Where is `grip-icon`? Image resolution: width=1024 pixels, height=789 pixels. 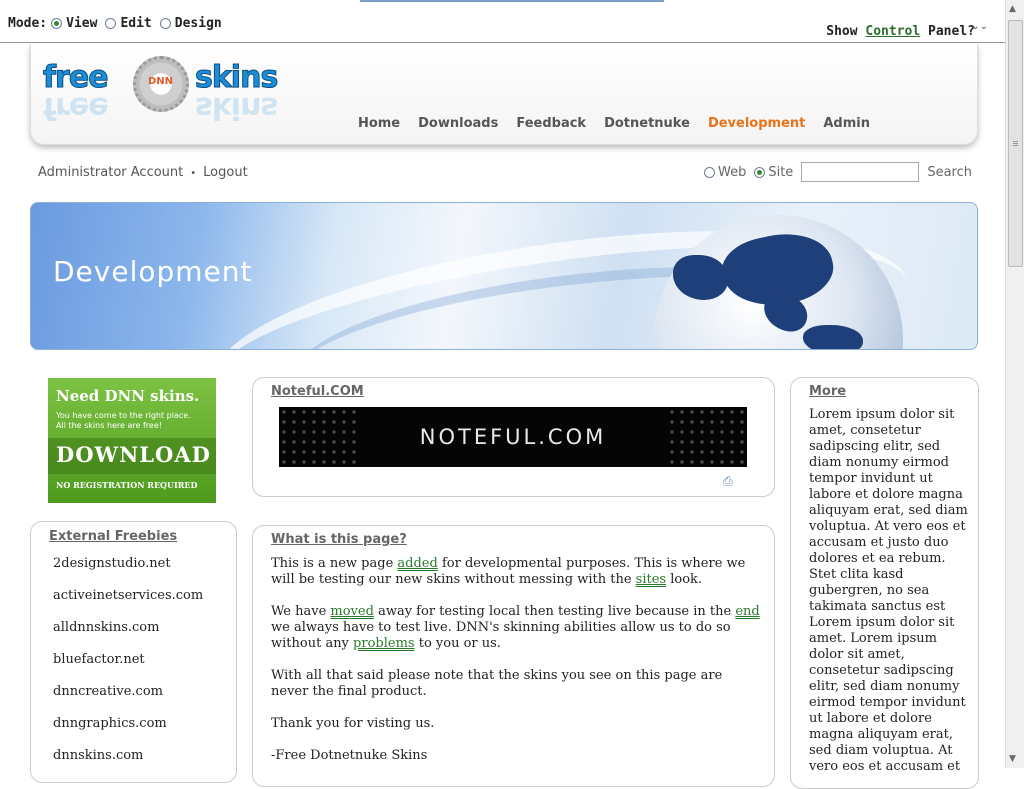 grip-icon is located at coordinates (1015, 141).